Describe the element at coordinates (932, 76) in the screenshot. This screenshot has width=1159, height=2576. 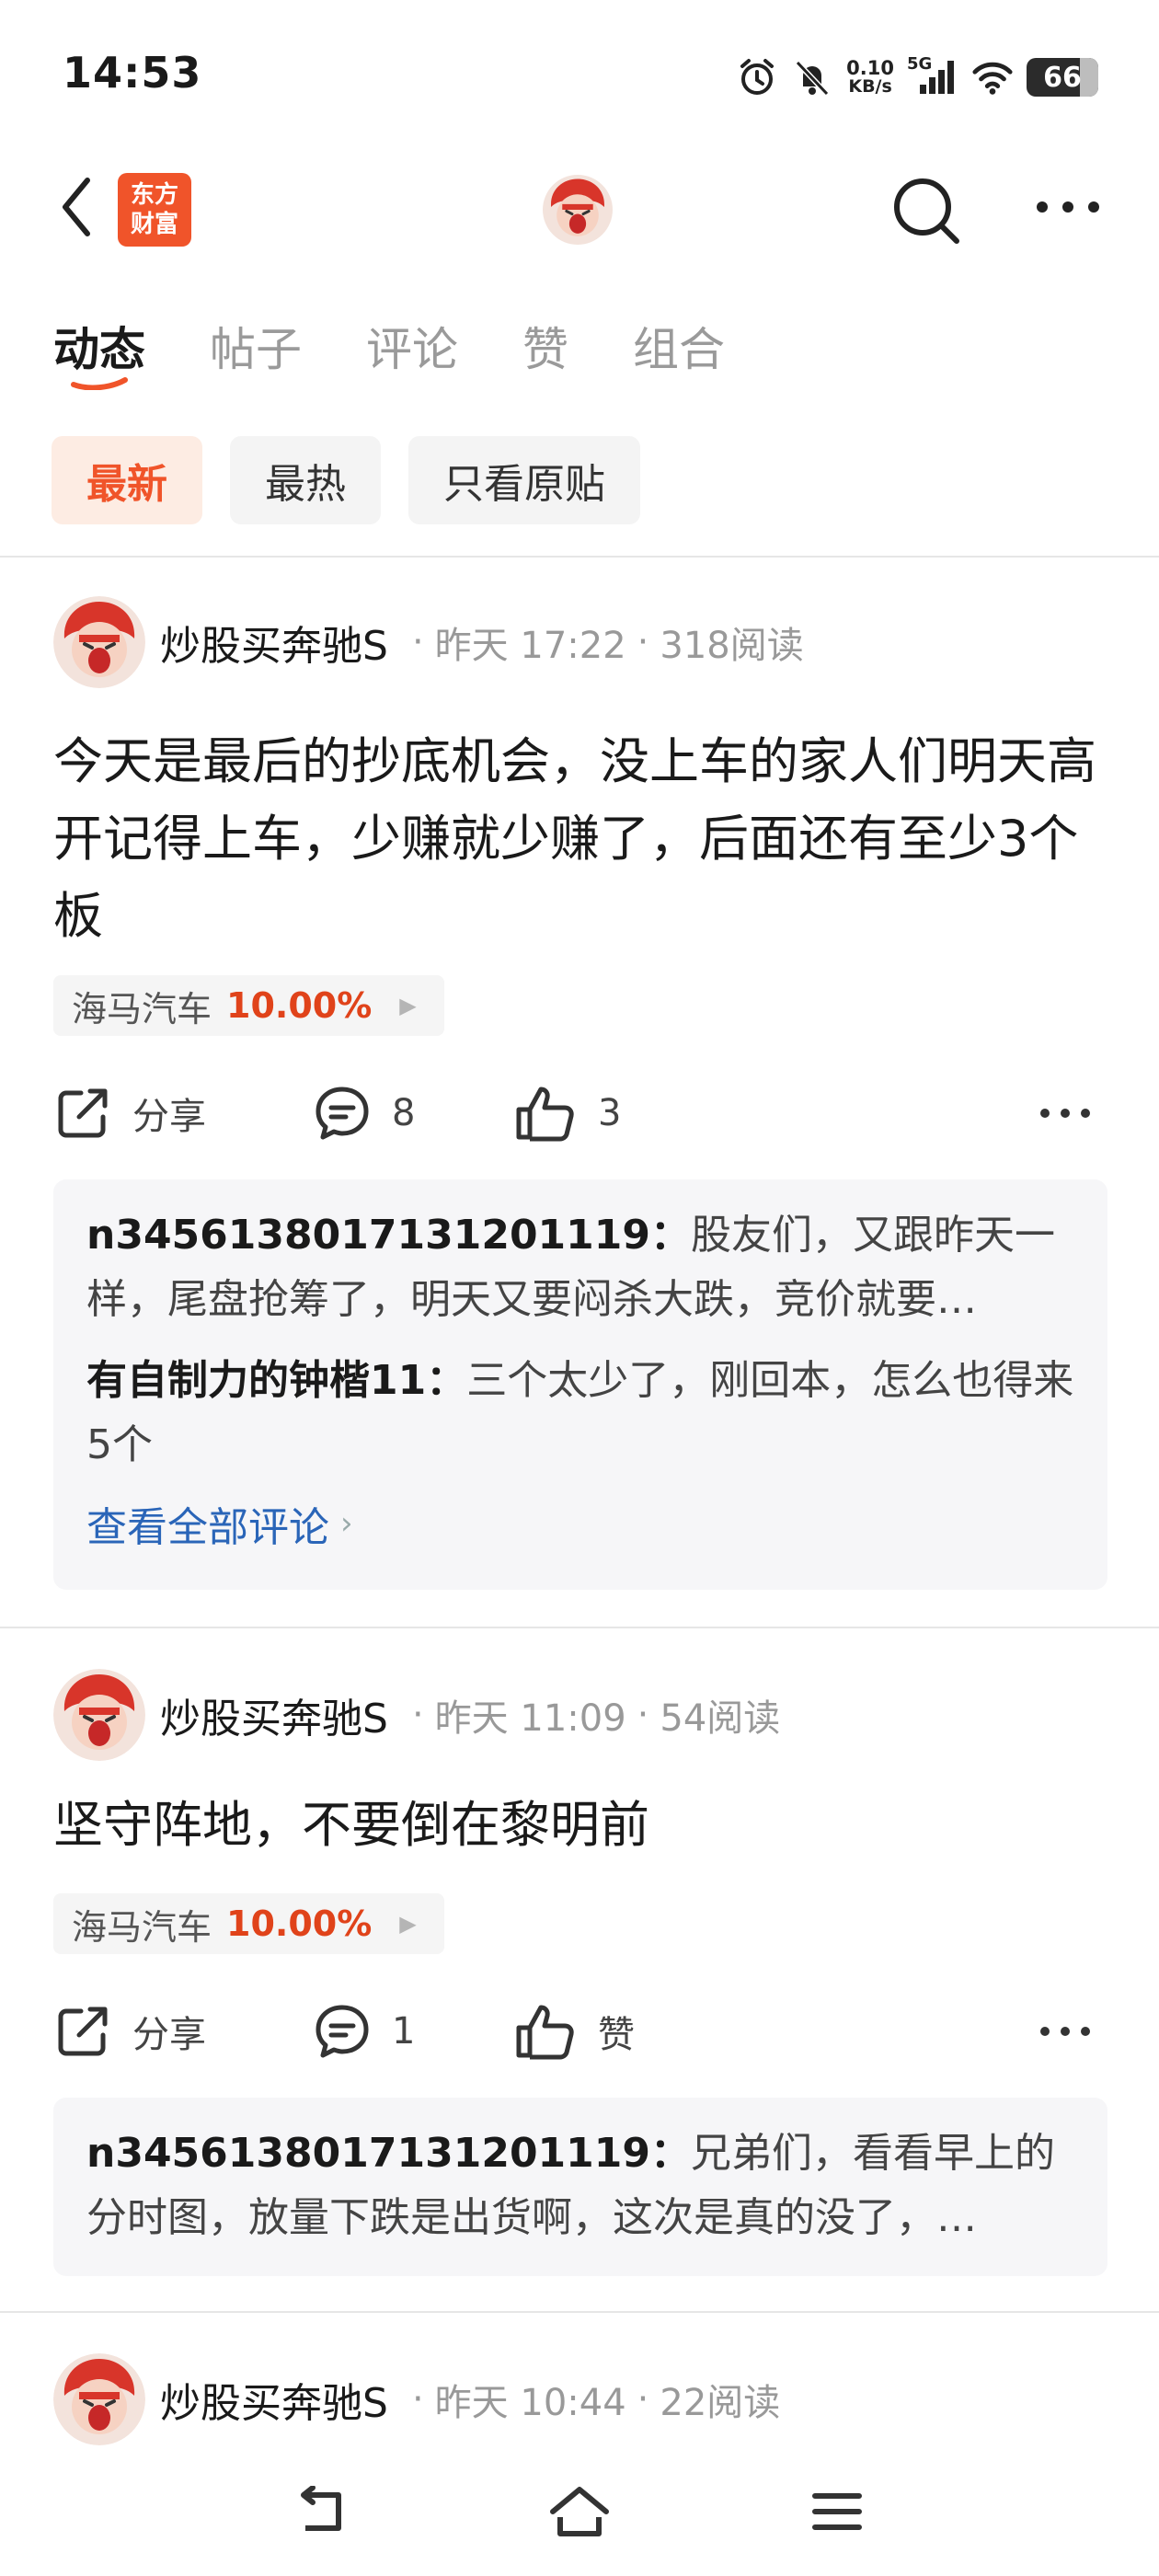
I see `signal-icon: 5G` at that location.